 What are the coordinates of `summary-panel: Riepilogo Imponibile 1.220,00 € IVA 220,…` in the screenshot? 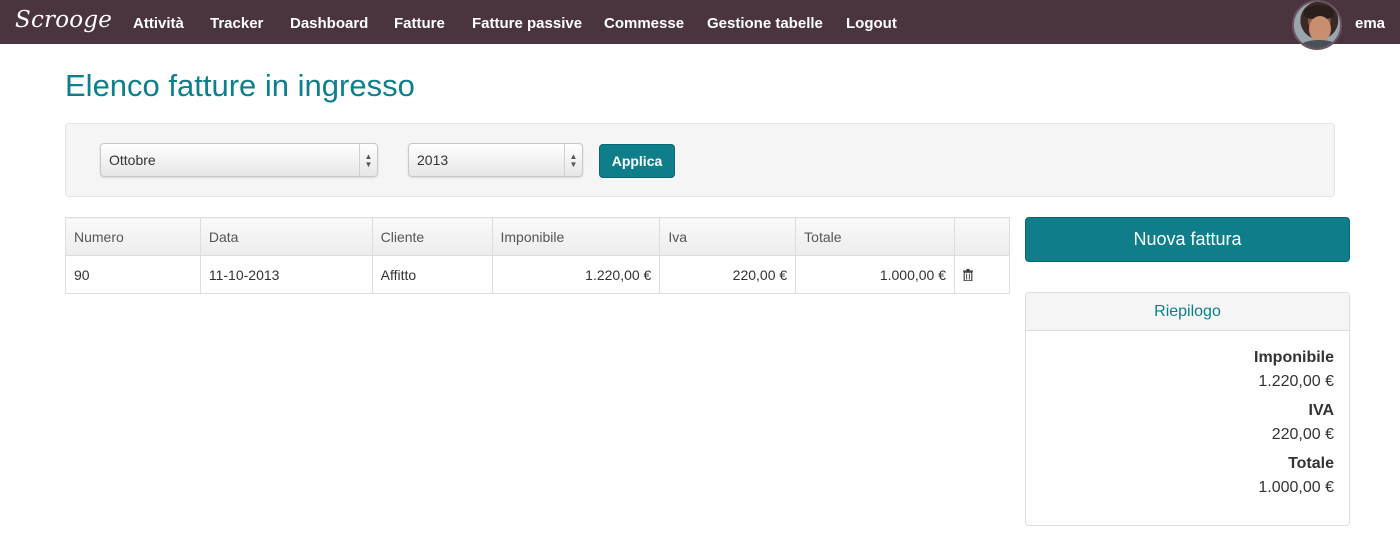 It's located at (1187, 409).